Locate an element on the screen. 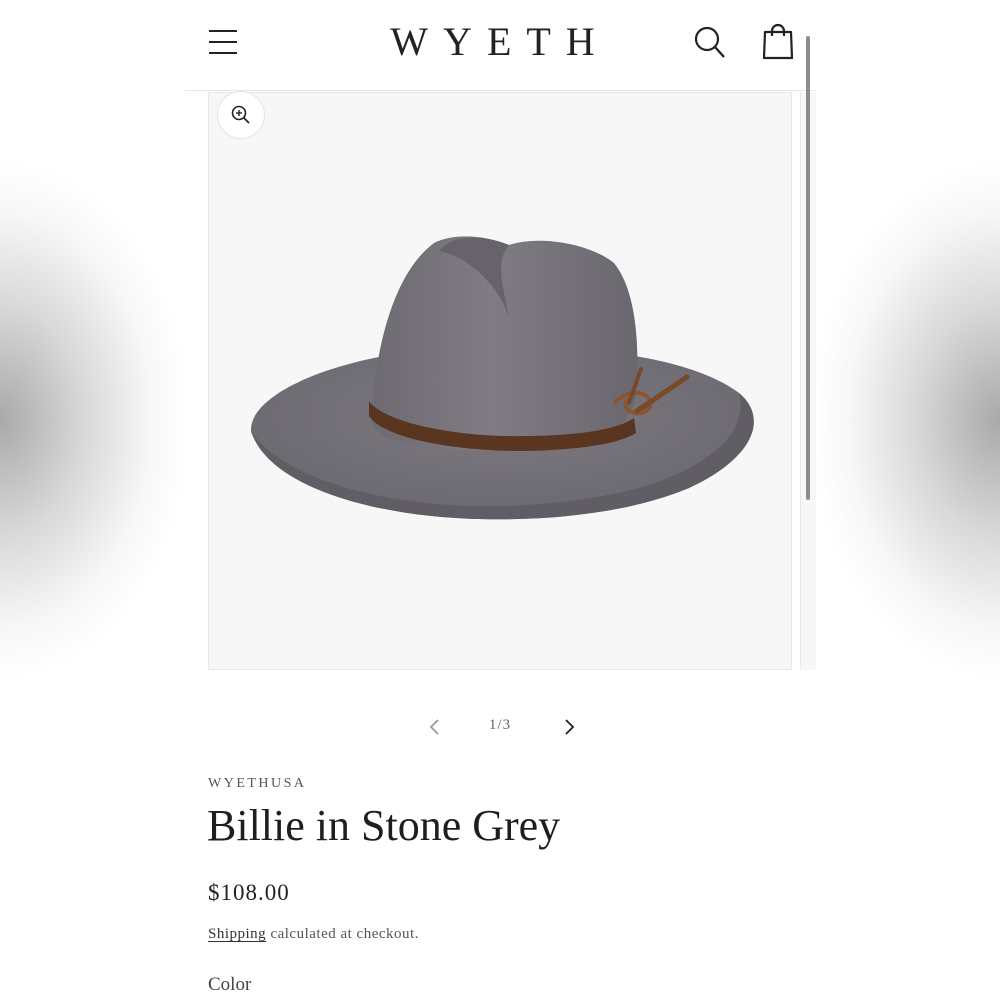 This screenshot has height=1000, width=1000. site-header: WYETH is located at coordinates (500, 45).